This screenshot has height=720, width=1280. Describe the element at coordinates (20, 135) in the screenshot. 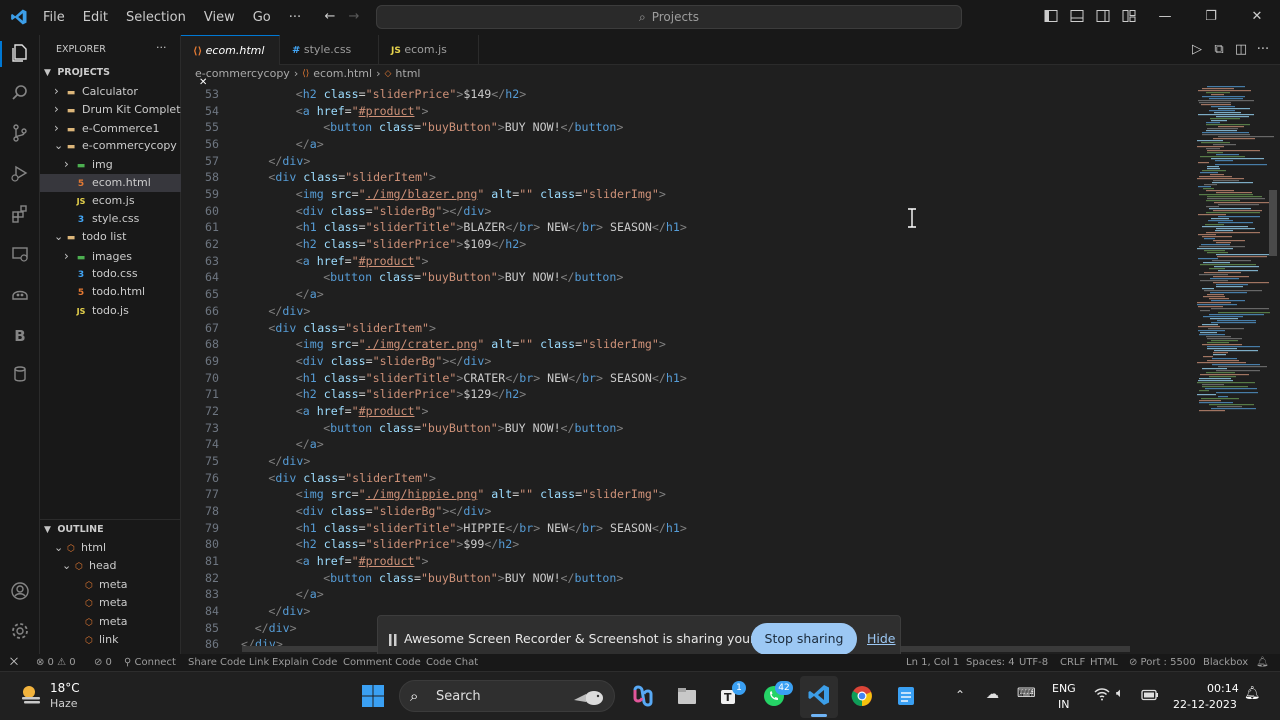

I see `source-control-icon` at that location.